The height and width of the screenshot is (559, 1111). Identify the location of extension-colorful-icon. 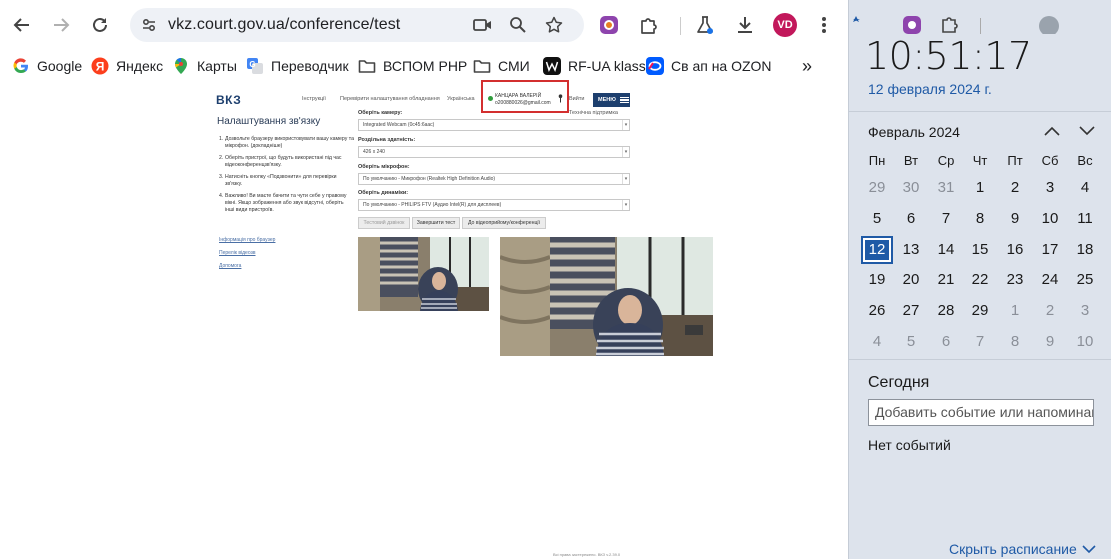
(609, 25).